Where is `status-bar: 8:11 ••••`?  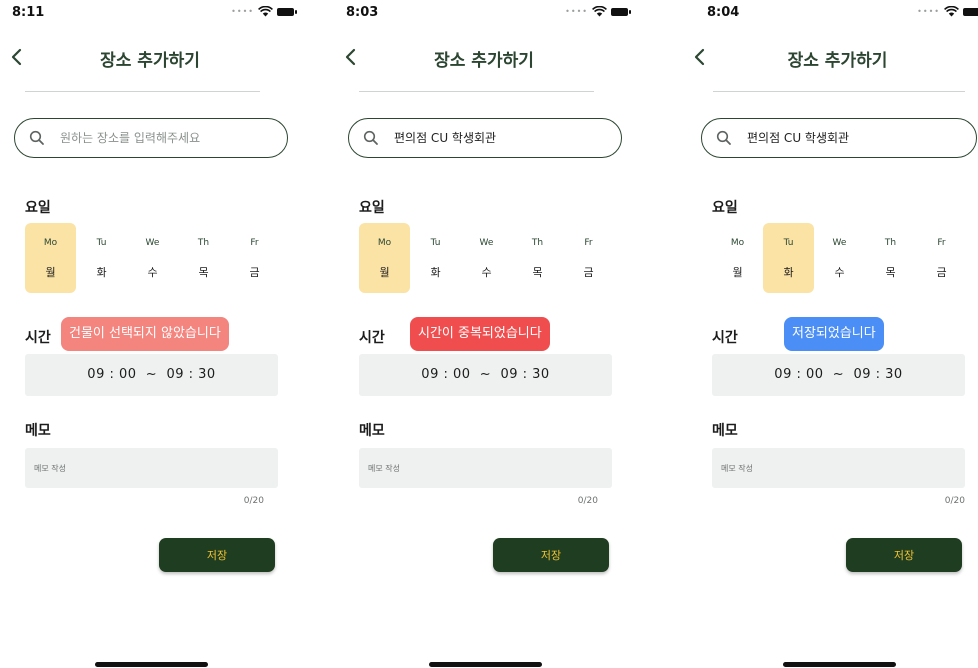
status-bar: 8:11 •••• is located at coordinates (150, 13).